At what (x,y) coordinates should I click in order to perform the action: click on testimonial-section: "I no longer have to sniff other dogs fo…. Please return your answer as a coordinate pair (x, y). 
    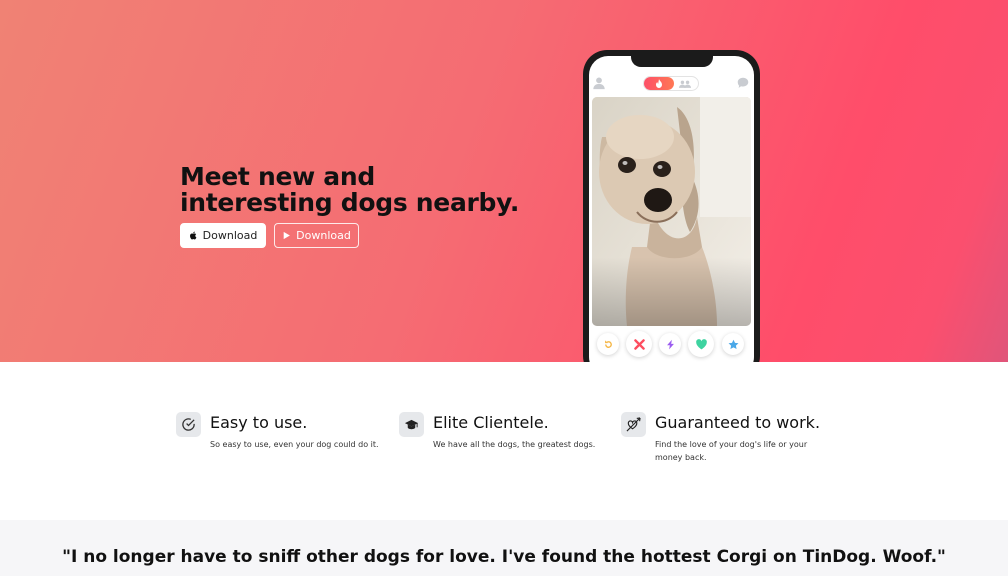
    Looking at the image, I should click on (504, 548).